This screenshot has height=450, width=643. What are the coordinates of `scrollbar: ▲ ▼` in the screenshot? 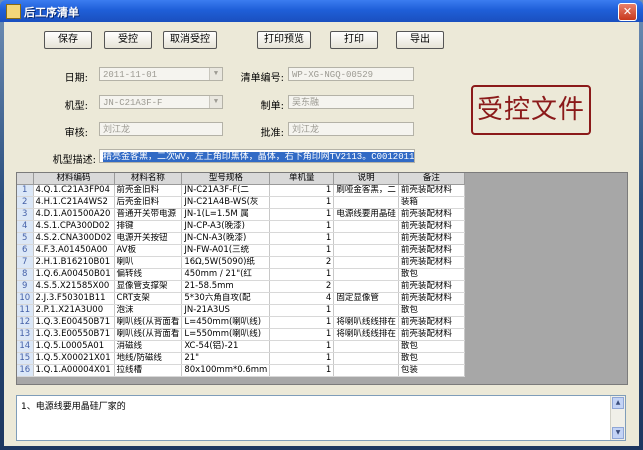 It's located at (617, 418).